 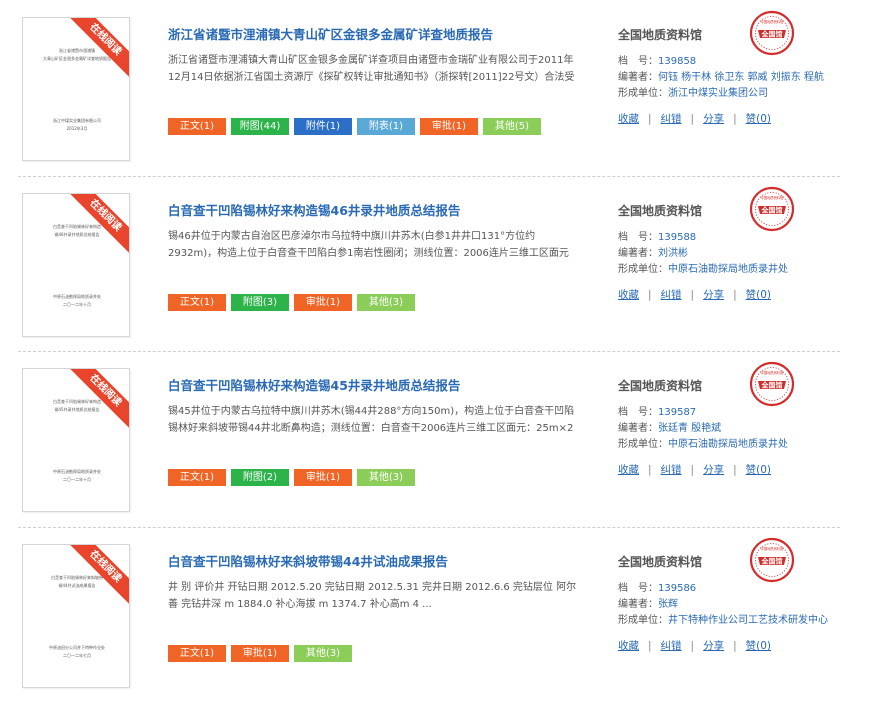 What do you see at coordinates (260, 477) in the screenshot?
I see `attachment-tag-button: 附图(2)` at bounding box center [260, 477].